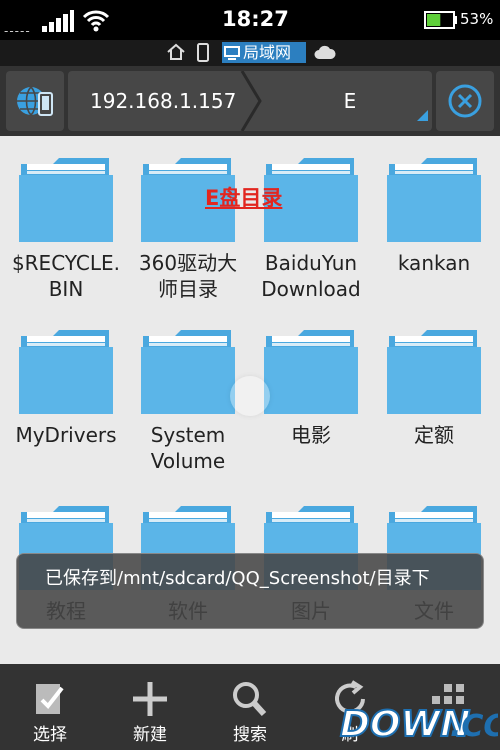 The height and width of the screenshot is (750, 500). What do you see at coordinates (244, 198) in the screenshot?
I see `directory-title: E盘目录` at bounding box center [244, 198].